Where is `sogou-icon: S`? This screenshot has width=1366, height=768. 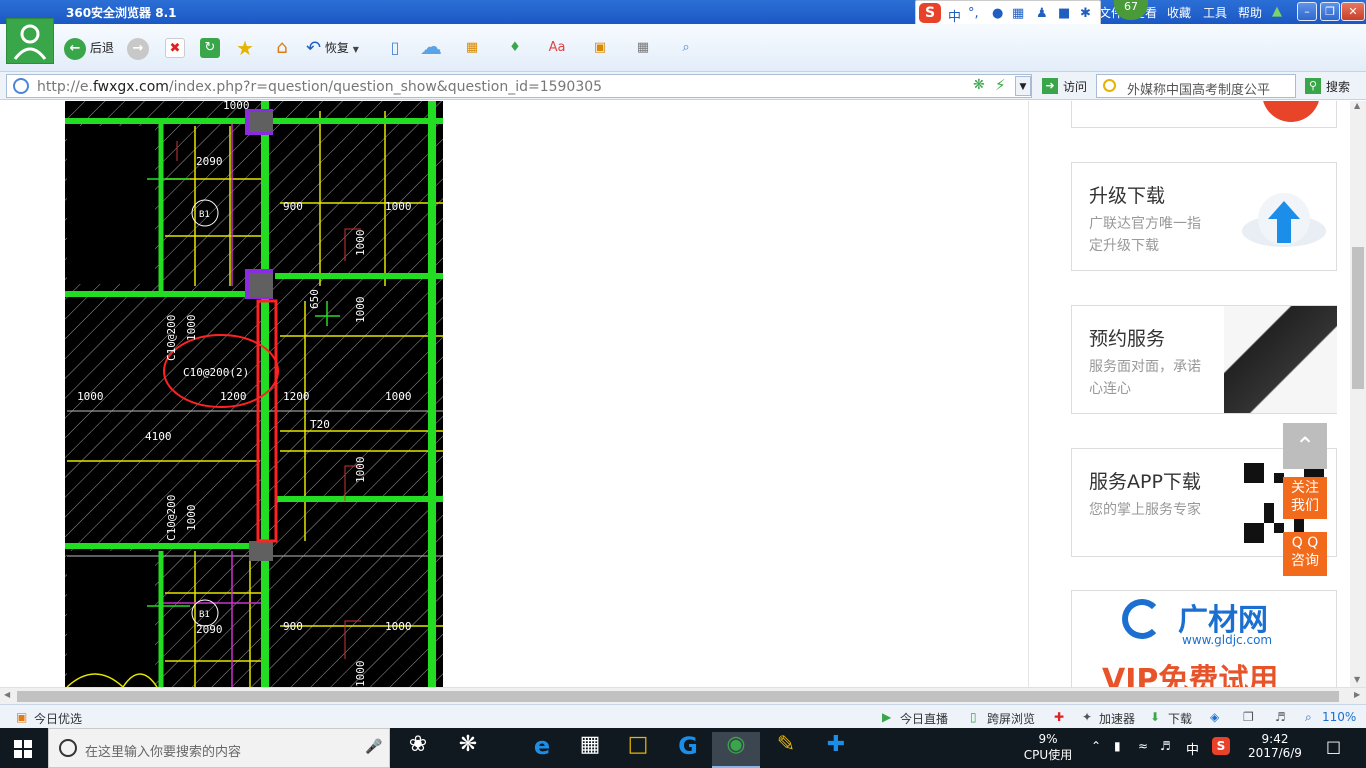
sogou-icon: S is located at coordinates (930, 13).